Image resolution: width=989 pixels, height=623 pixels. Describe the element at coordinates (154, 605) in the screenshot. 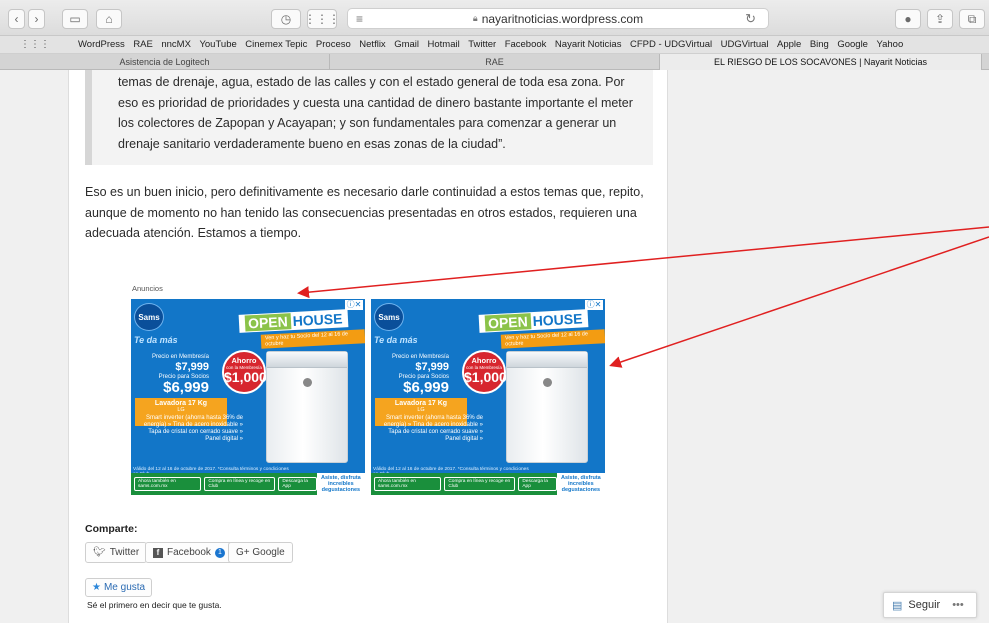

I see `first-like-text: Sé el primero en decir que te gusta.` at that location.